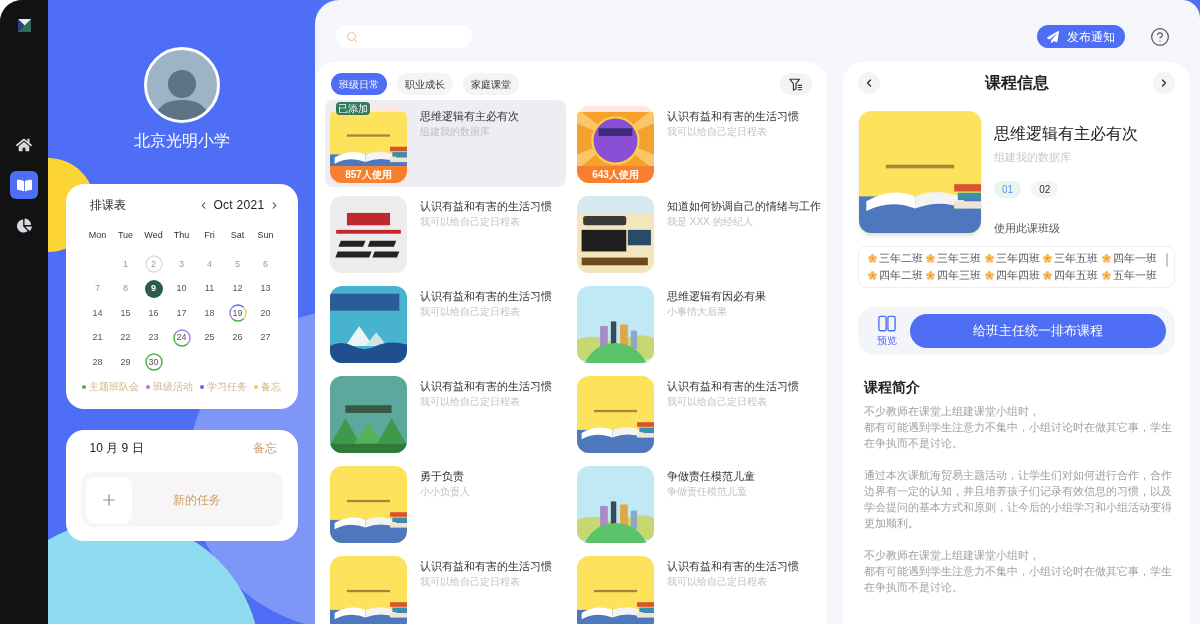 This screenshot has height=624, width=1200. I want to click on filter-button, so click(796, 84).